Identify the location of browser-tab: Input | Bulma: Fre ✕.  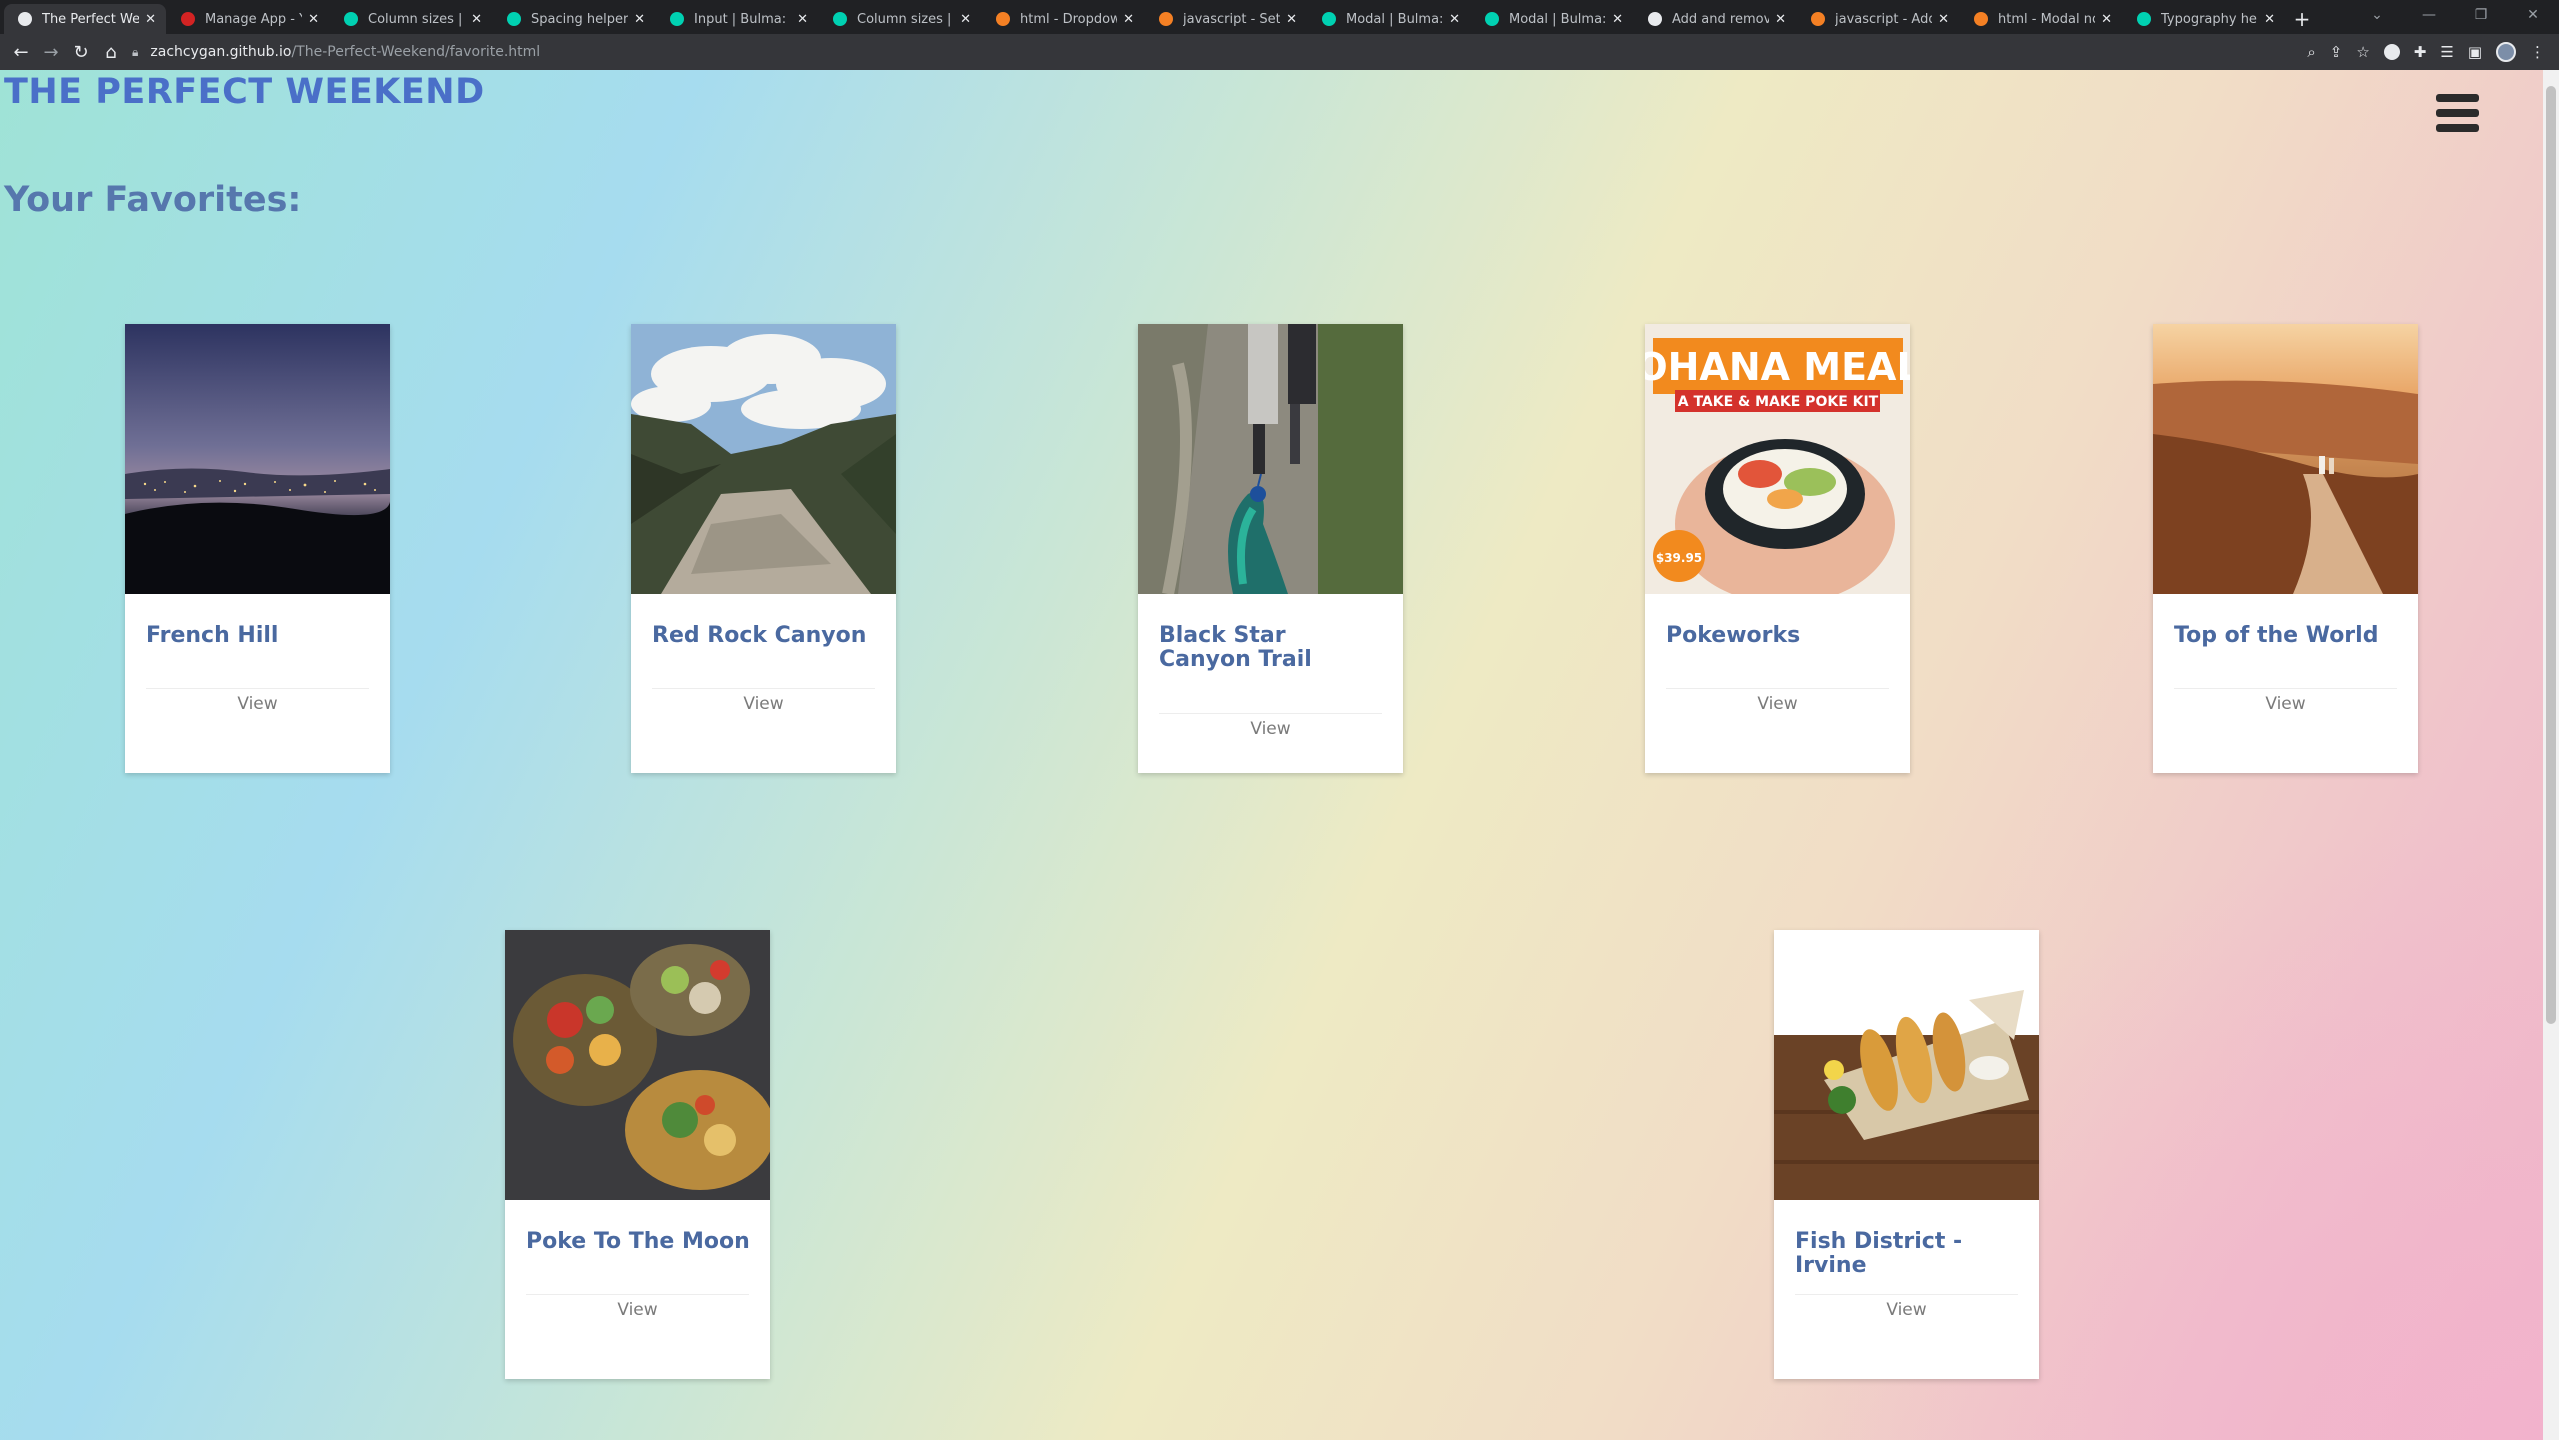
(737, 19).